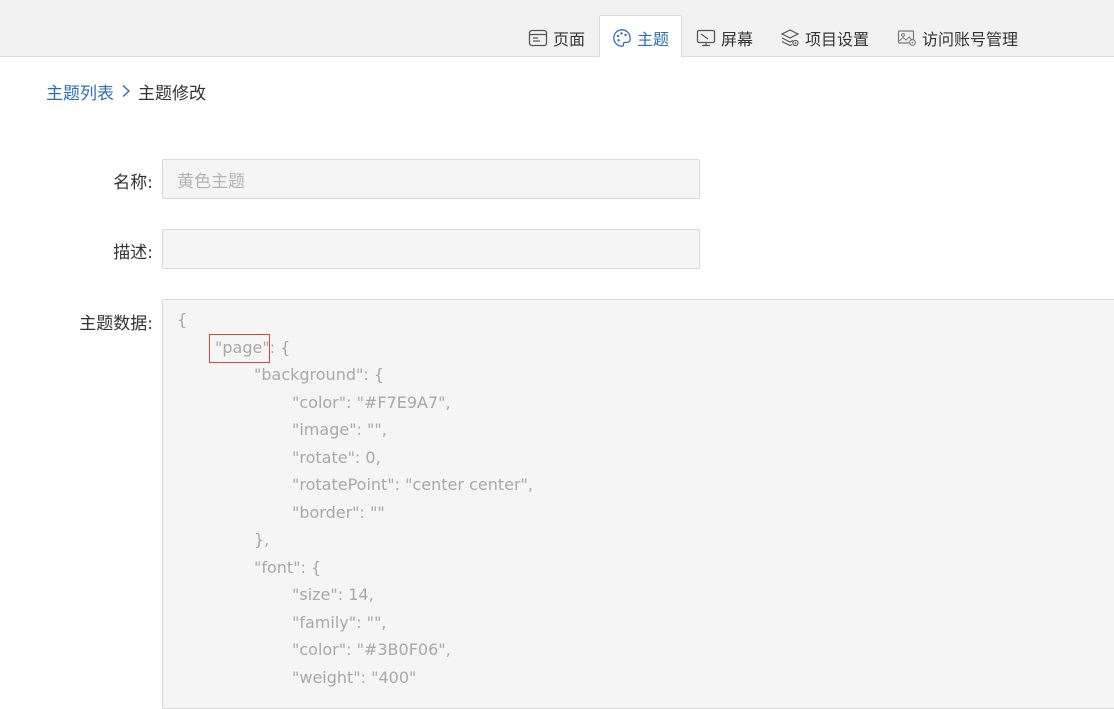 The height and width of the screenshot is (709, 1114). What do you see at coordinates (371, 649) in the screenshot?
I see `code-line: "color": "#3B0F06",` at bounding box center [371, 649].